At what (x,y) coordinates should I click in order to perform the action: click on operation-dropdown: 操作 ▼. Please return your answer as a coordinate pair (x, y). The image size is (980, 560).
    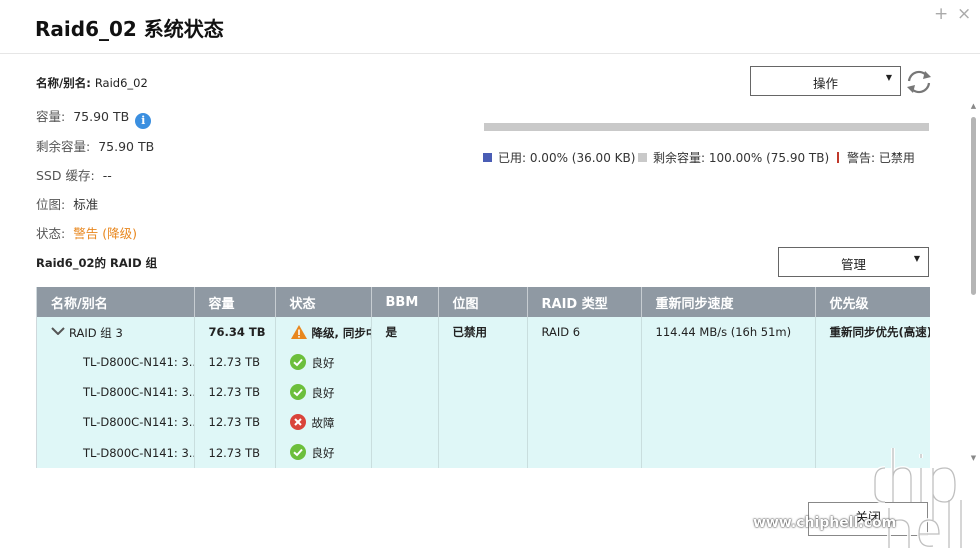
    Looking at the image, I should click on (825, 81).